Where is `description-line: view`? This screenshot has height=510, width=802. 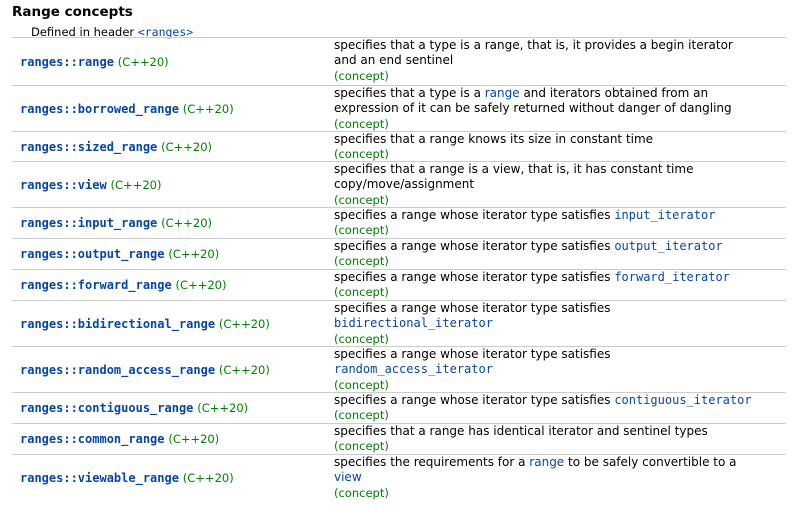
description-line: view is located at coordinates (560, 477).